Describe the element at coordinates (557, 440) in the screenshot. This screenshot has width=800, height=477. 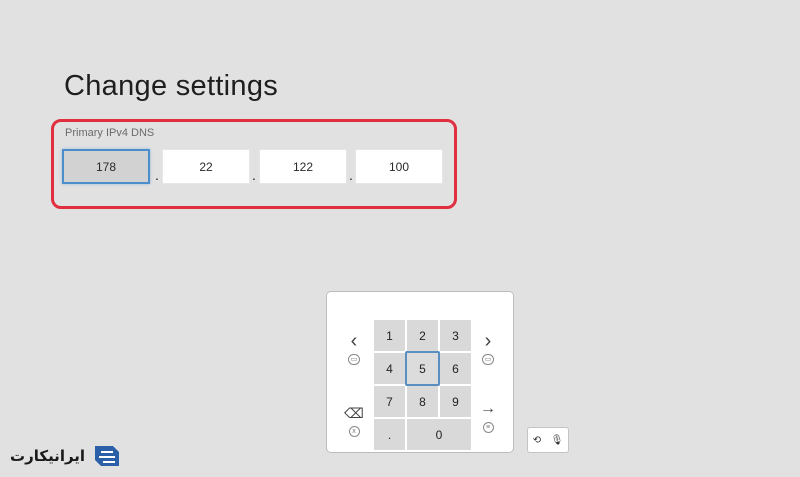
I see `microphone-icon: 🎙` at that location.